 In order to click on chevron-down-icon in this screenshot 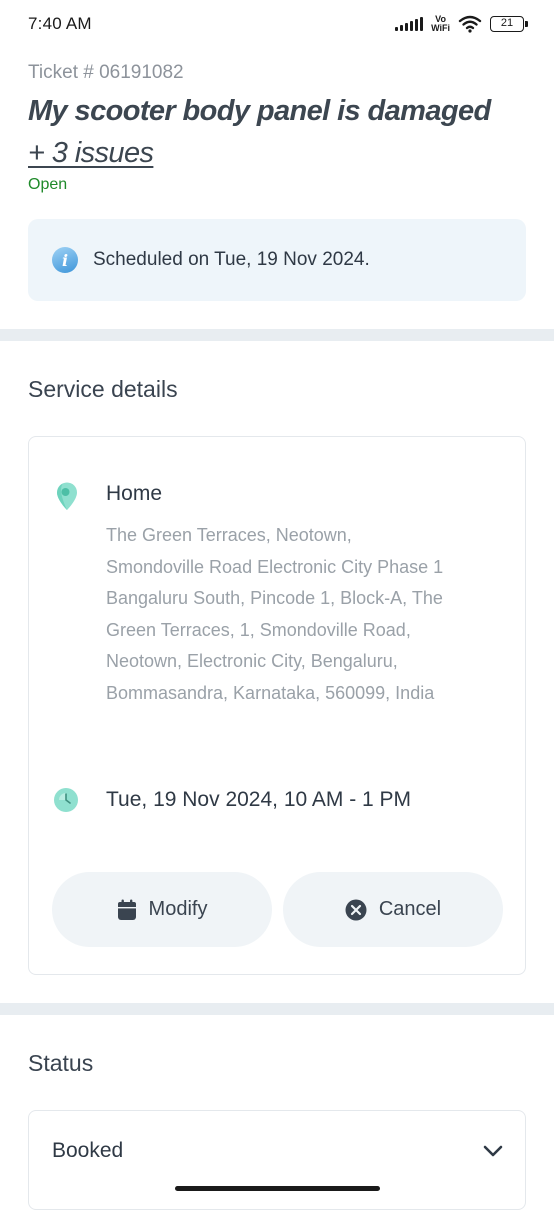, I will do `click(493, 1151)`.